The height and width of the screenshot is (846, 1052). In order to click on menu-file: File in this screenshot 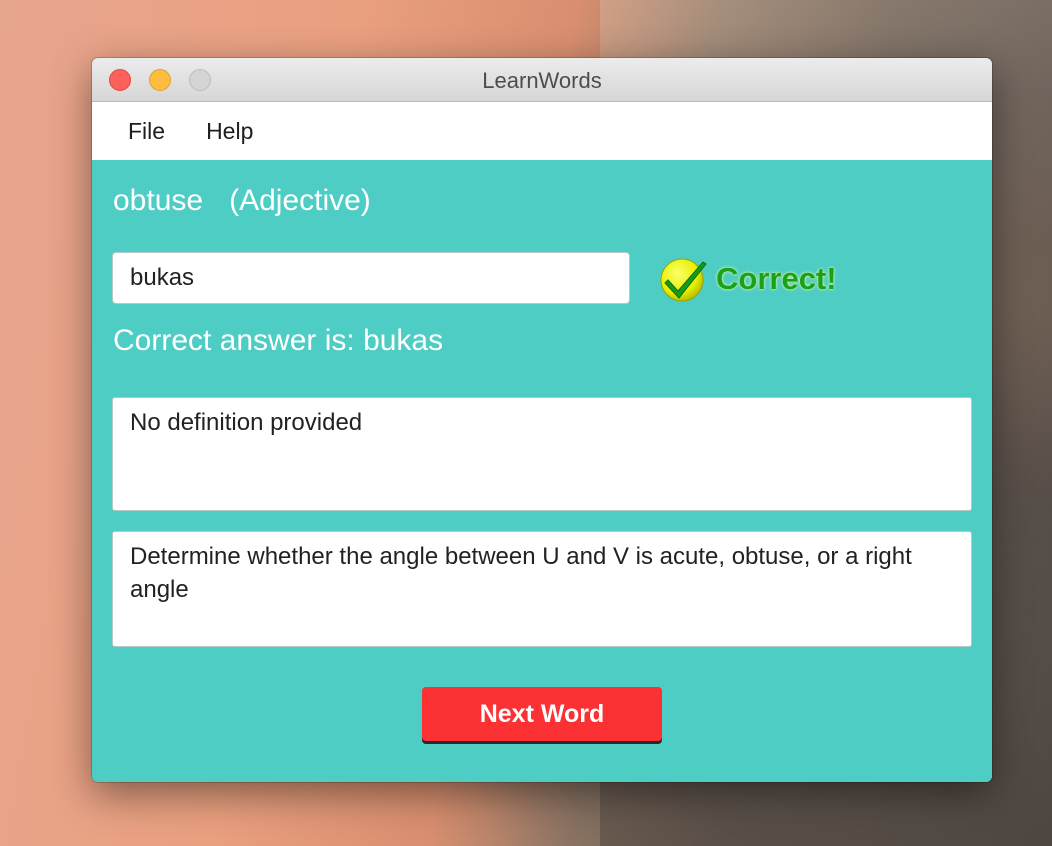, I will do `click(146, 131)`.